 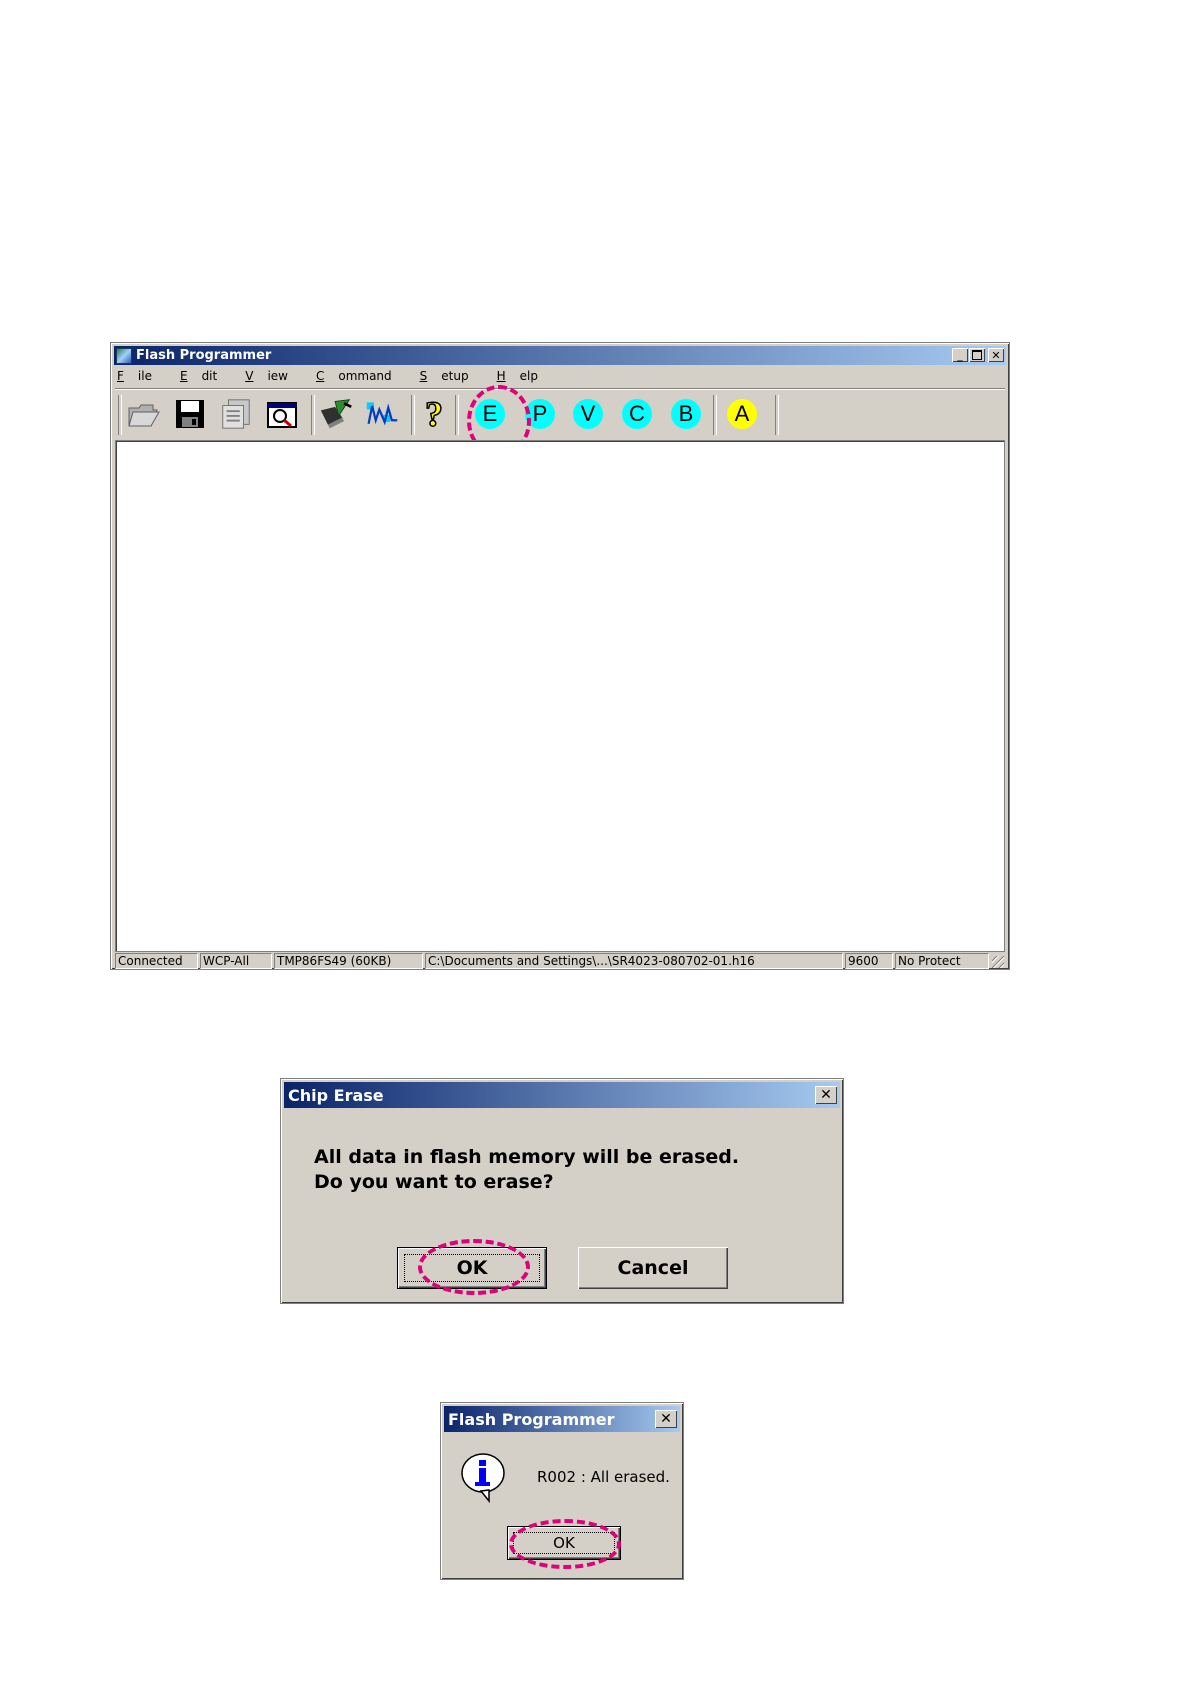 I want to click on chip-erase-title: Chip Erase, so click(x=336, y=1095).